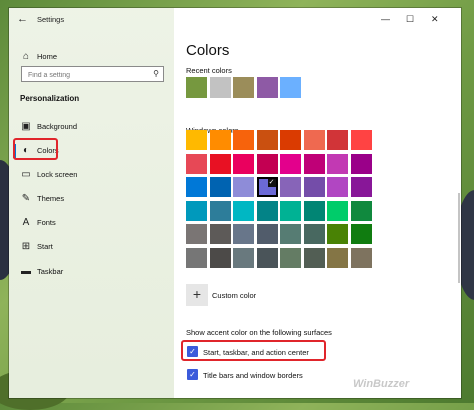  Describe the element at coordinates (26, 271) in the screenshot. I see `taskbar-icon: ▬` at that location.